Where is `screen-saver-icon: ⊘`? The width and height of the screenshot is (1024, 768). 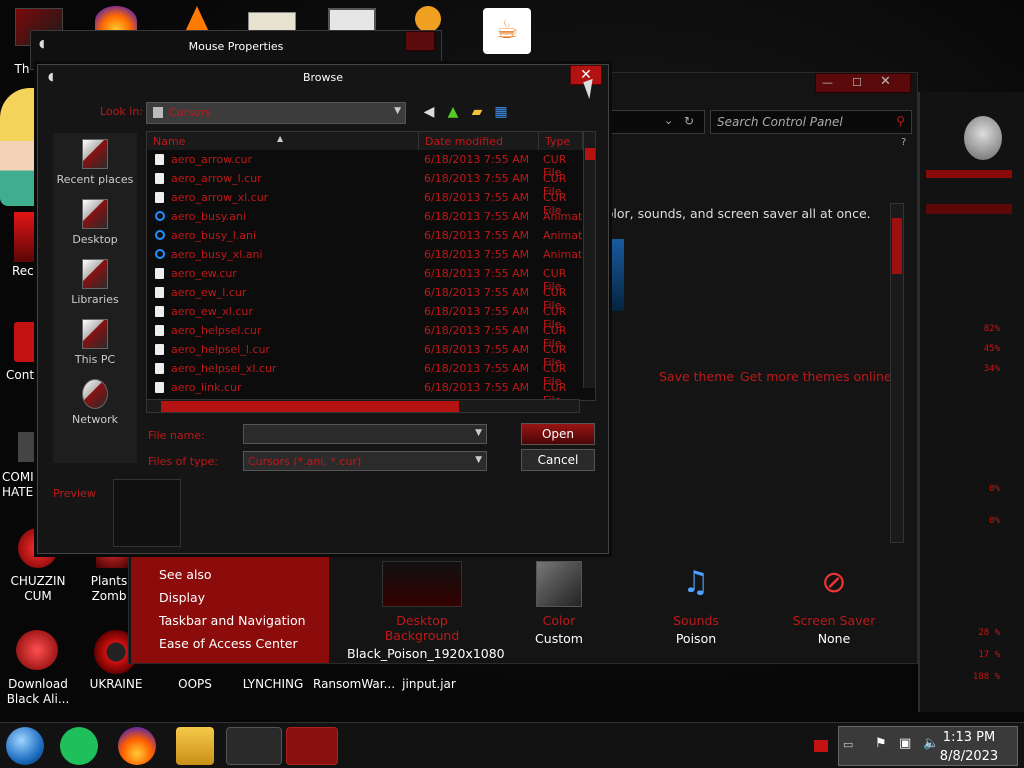
screen-saver-icon: ⊘ is located at coordinates (834, 584).